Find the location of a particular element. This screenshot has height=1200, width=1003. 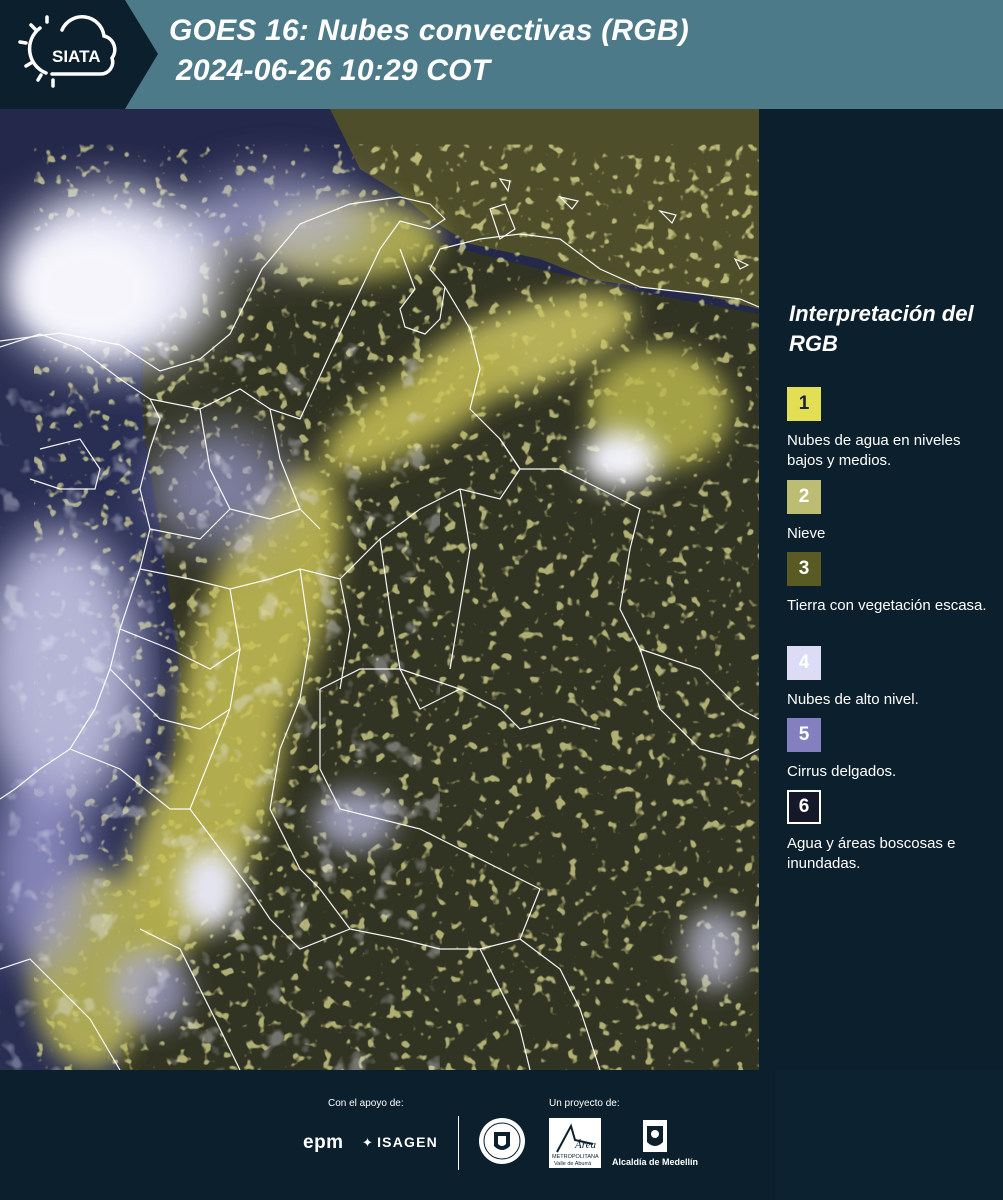

legend-number-4: 4 is located at coordinates (804, 662).